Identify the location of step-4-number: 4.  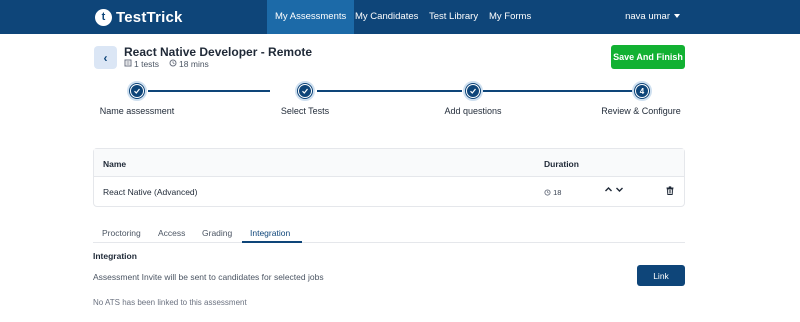
(642, 91).